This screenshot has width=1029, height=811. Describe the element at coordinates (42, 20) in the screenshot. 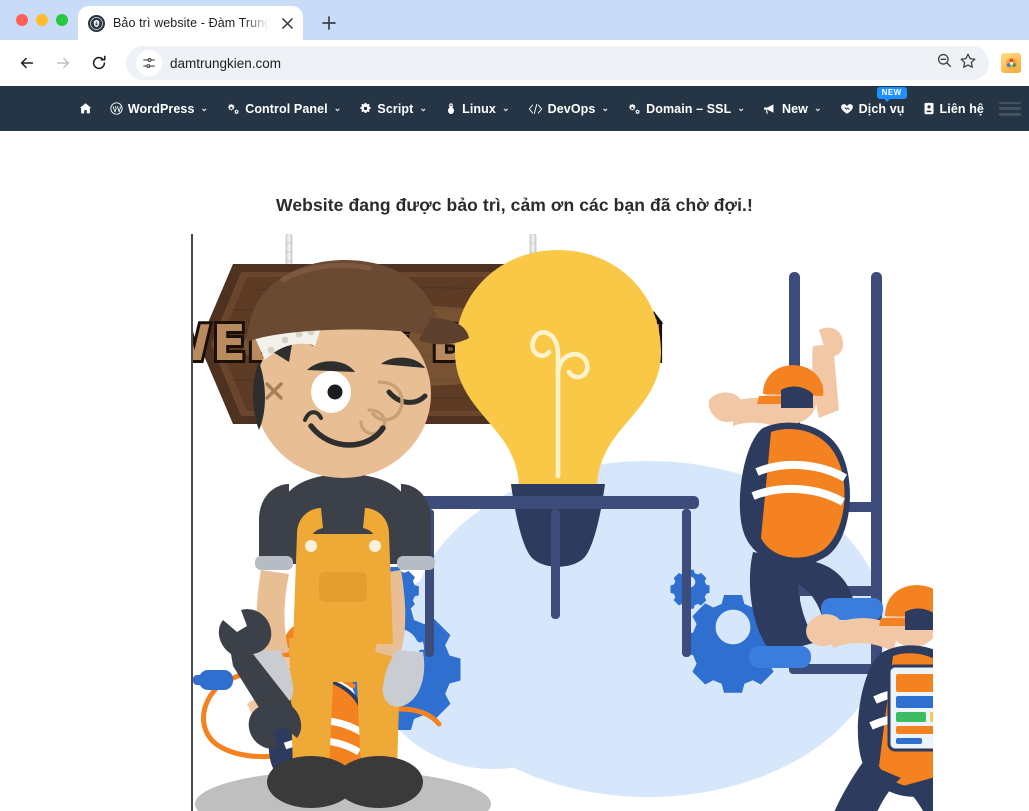

I see `minimize-window-button` at that location.